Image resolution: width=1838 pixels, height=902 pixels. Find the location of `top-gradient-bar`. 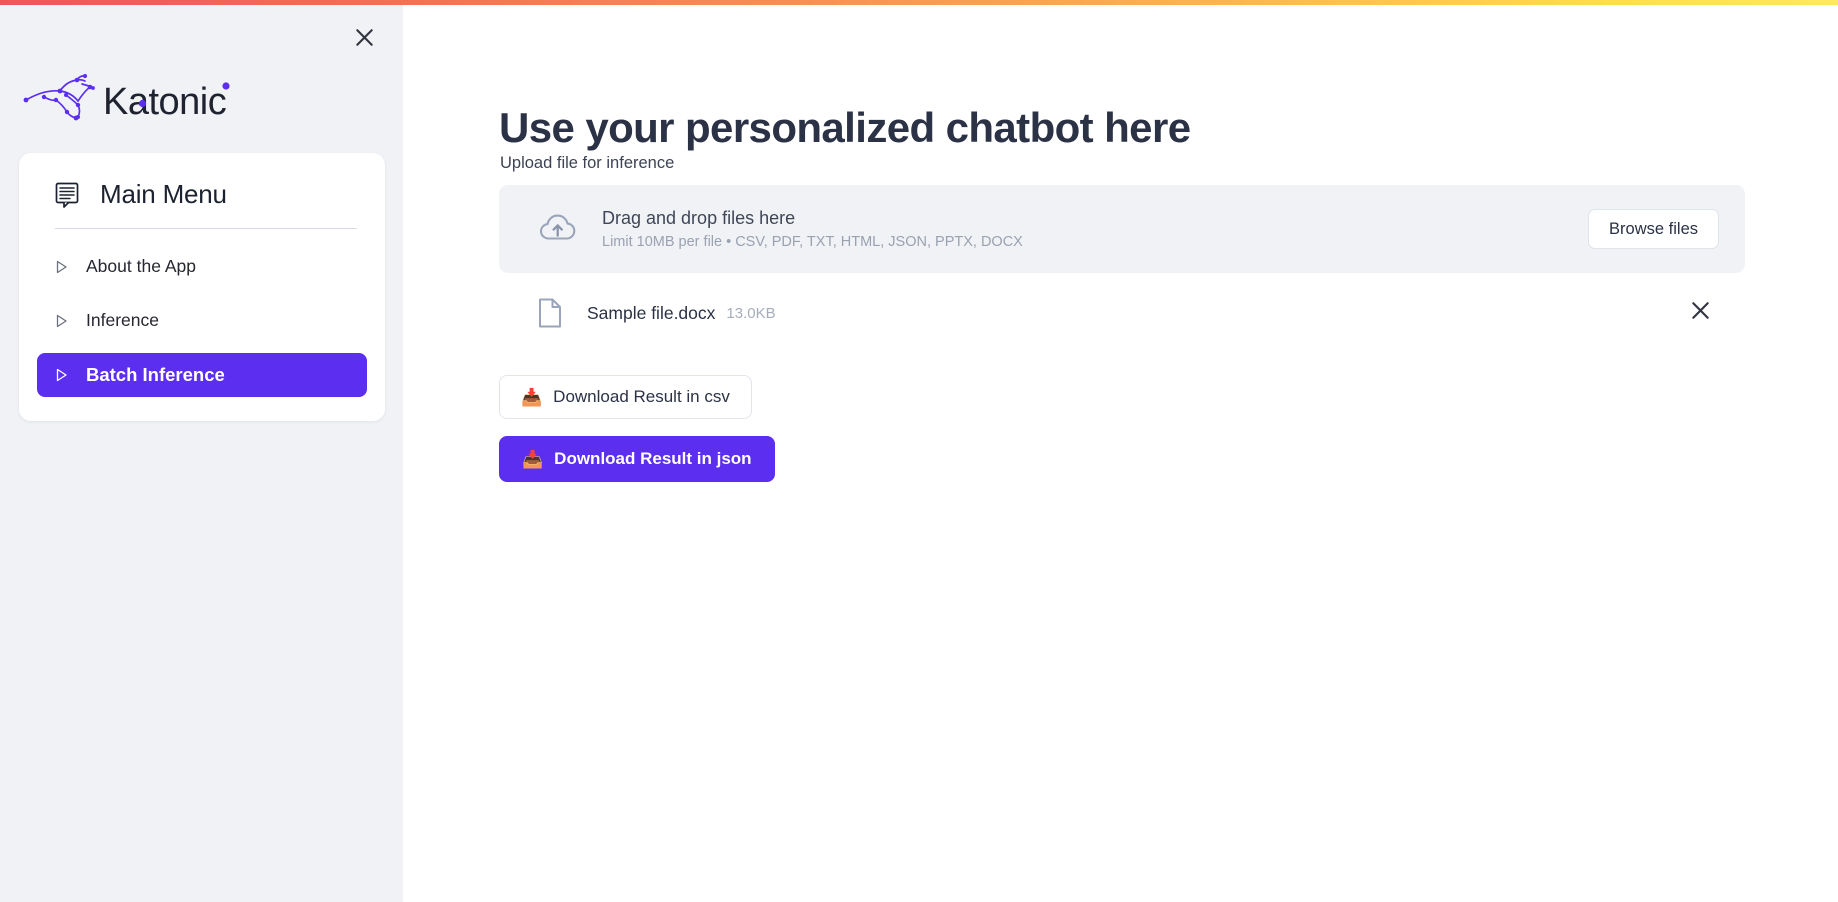

top-gradient-bar is located at coordinates (919, 2).